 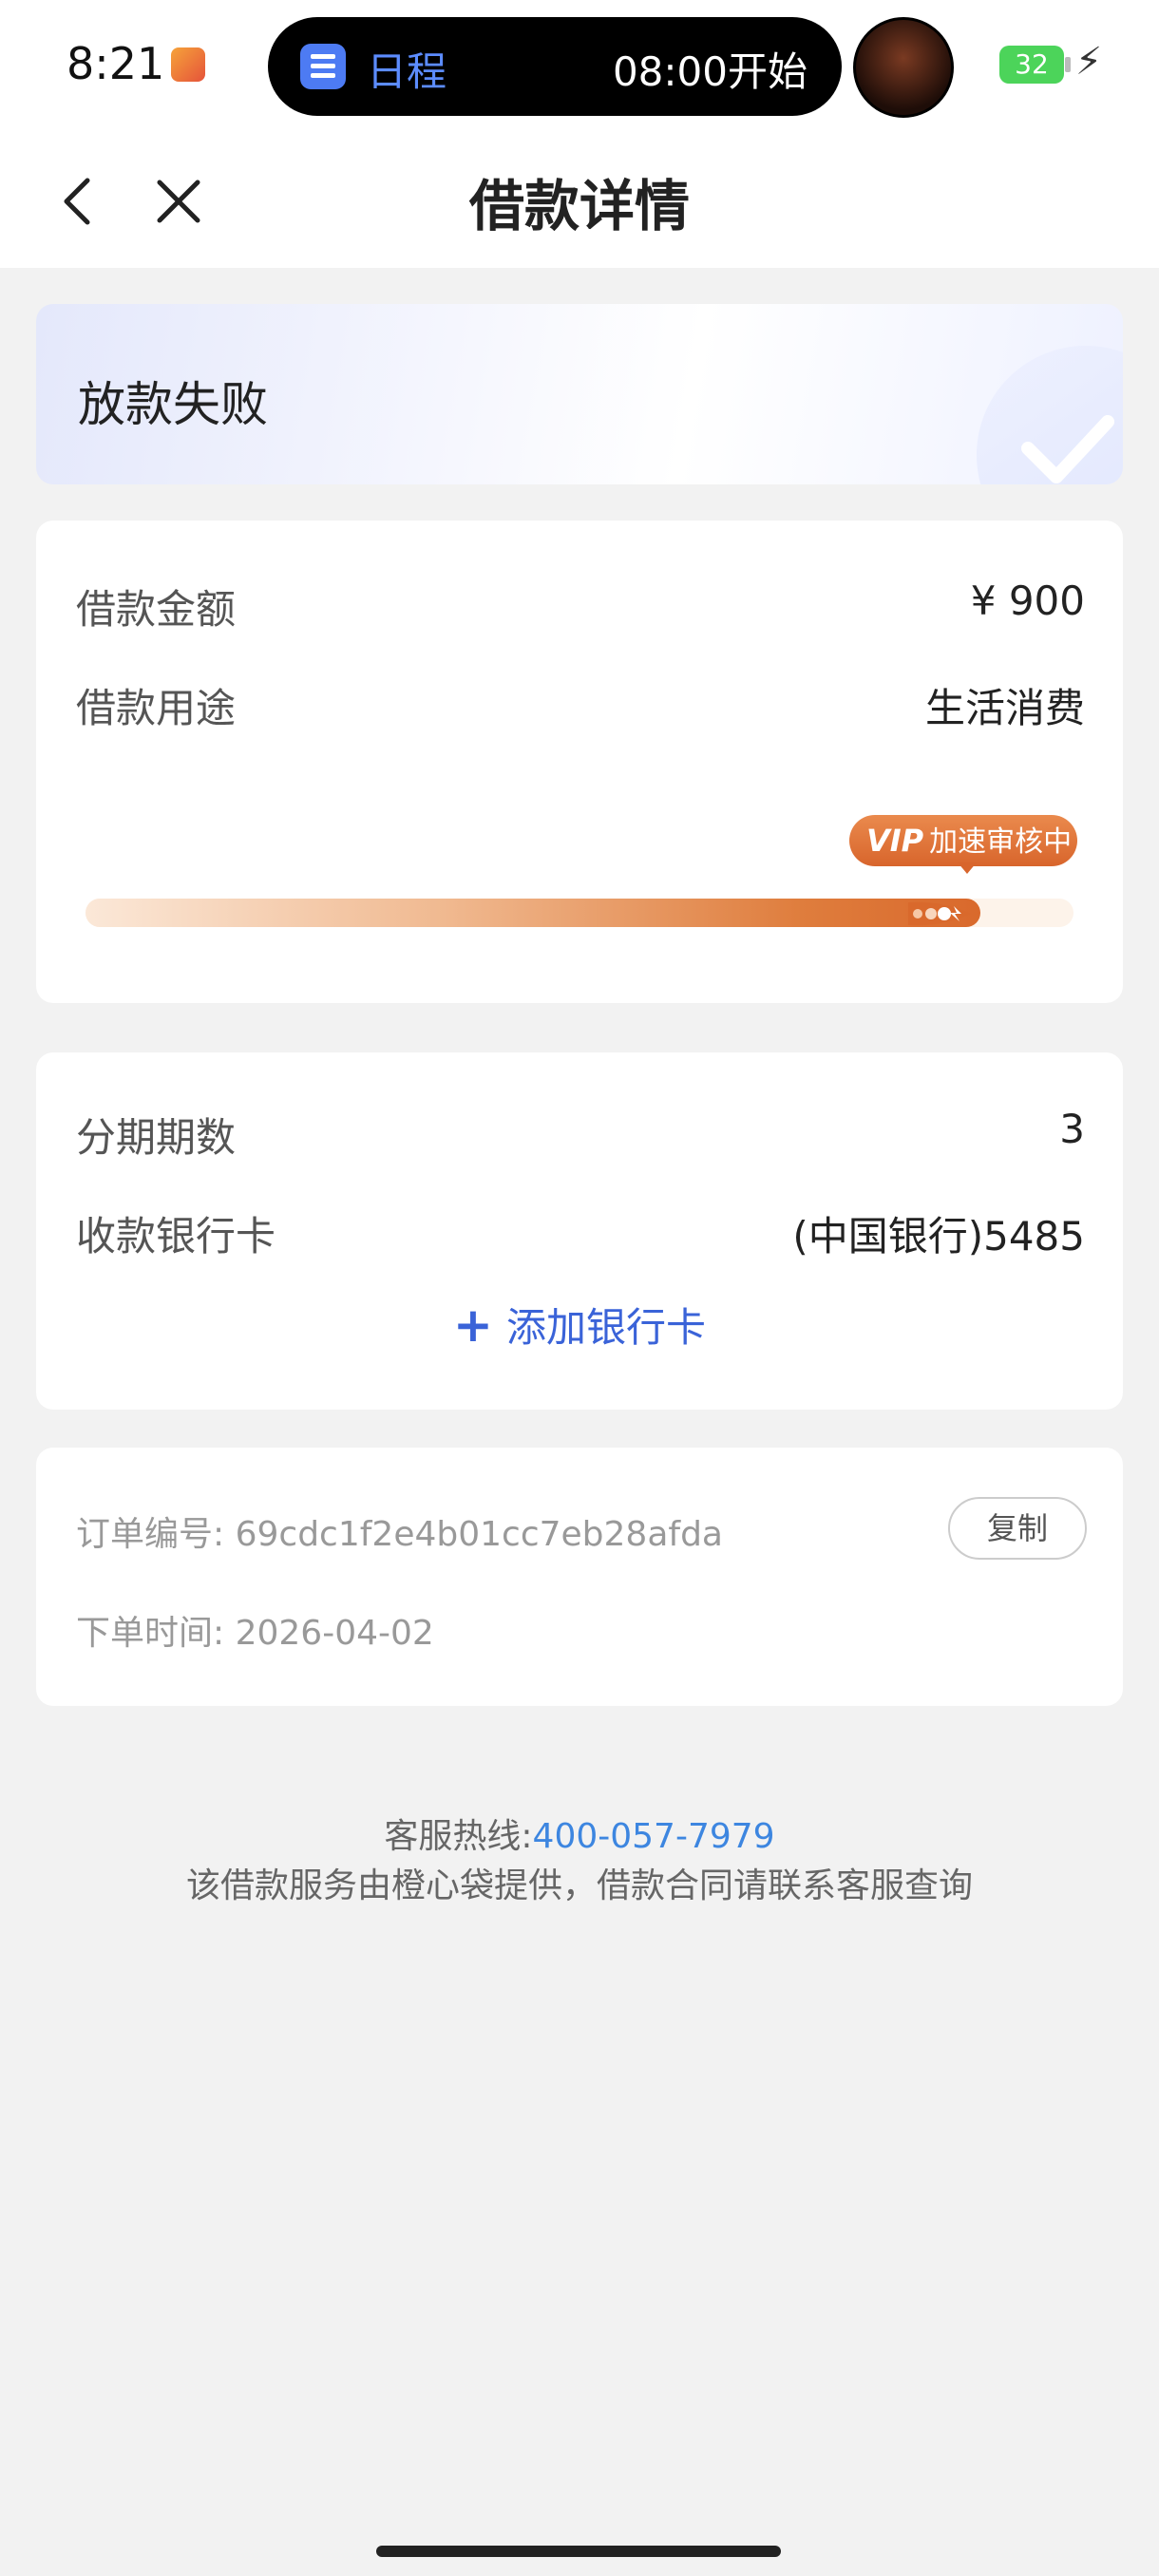 I want to click on order-number-label: 订单编号:, so click(x=150, y=1534).